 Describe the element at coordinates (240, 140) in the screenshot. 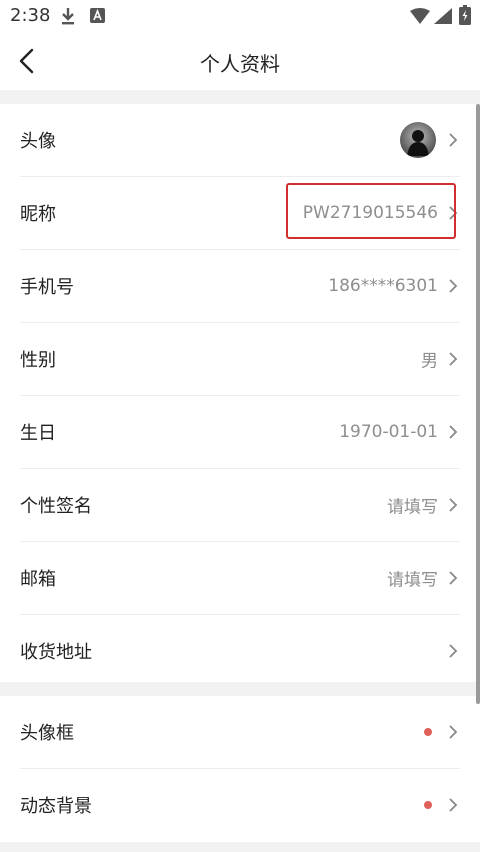

I see `row-avatar: 头像` at that location.